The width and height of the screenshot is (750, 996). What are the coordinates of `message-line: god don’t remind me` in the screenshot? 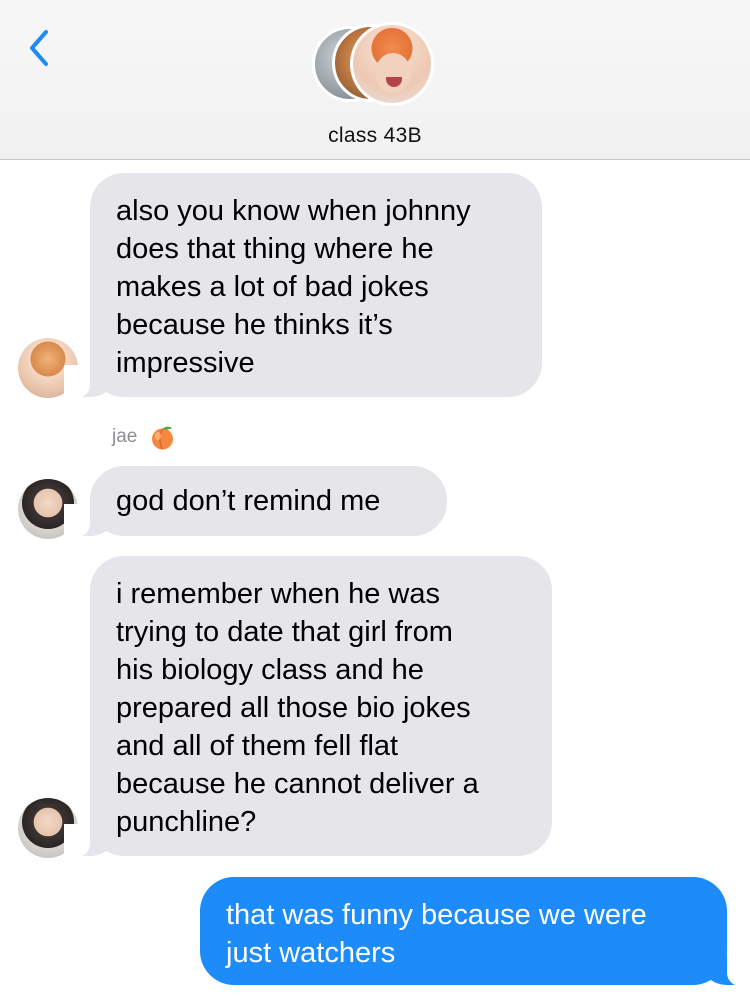 It's located at (248, 501).